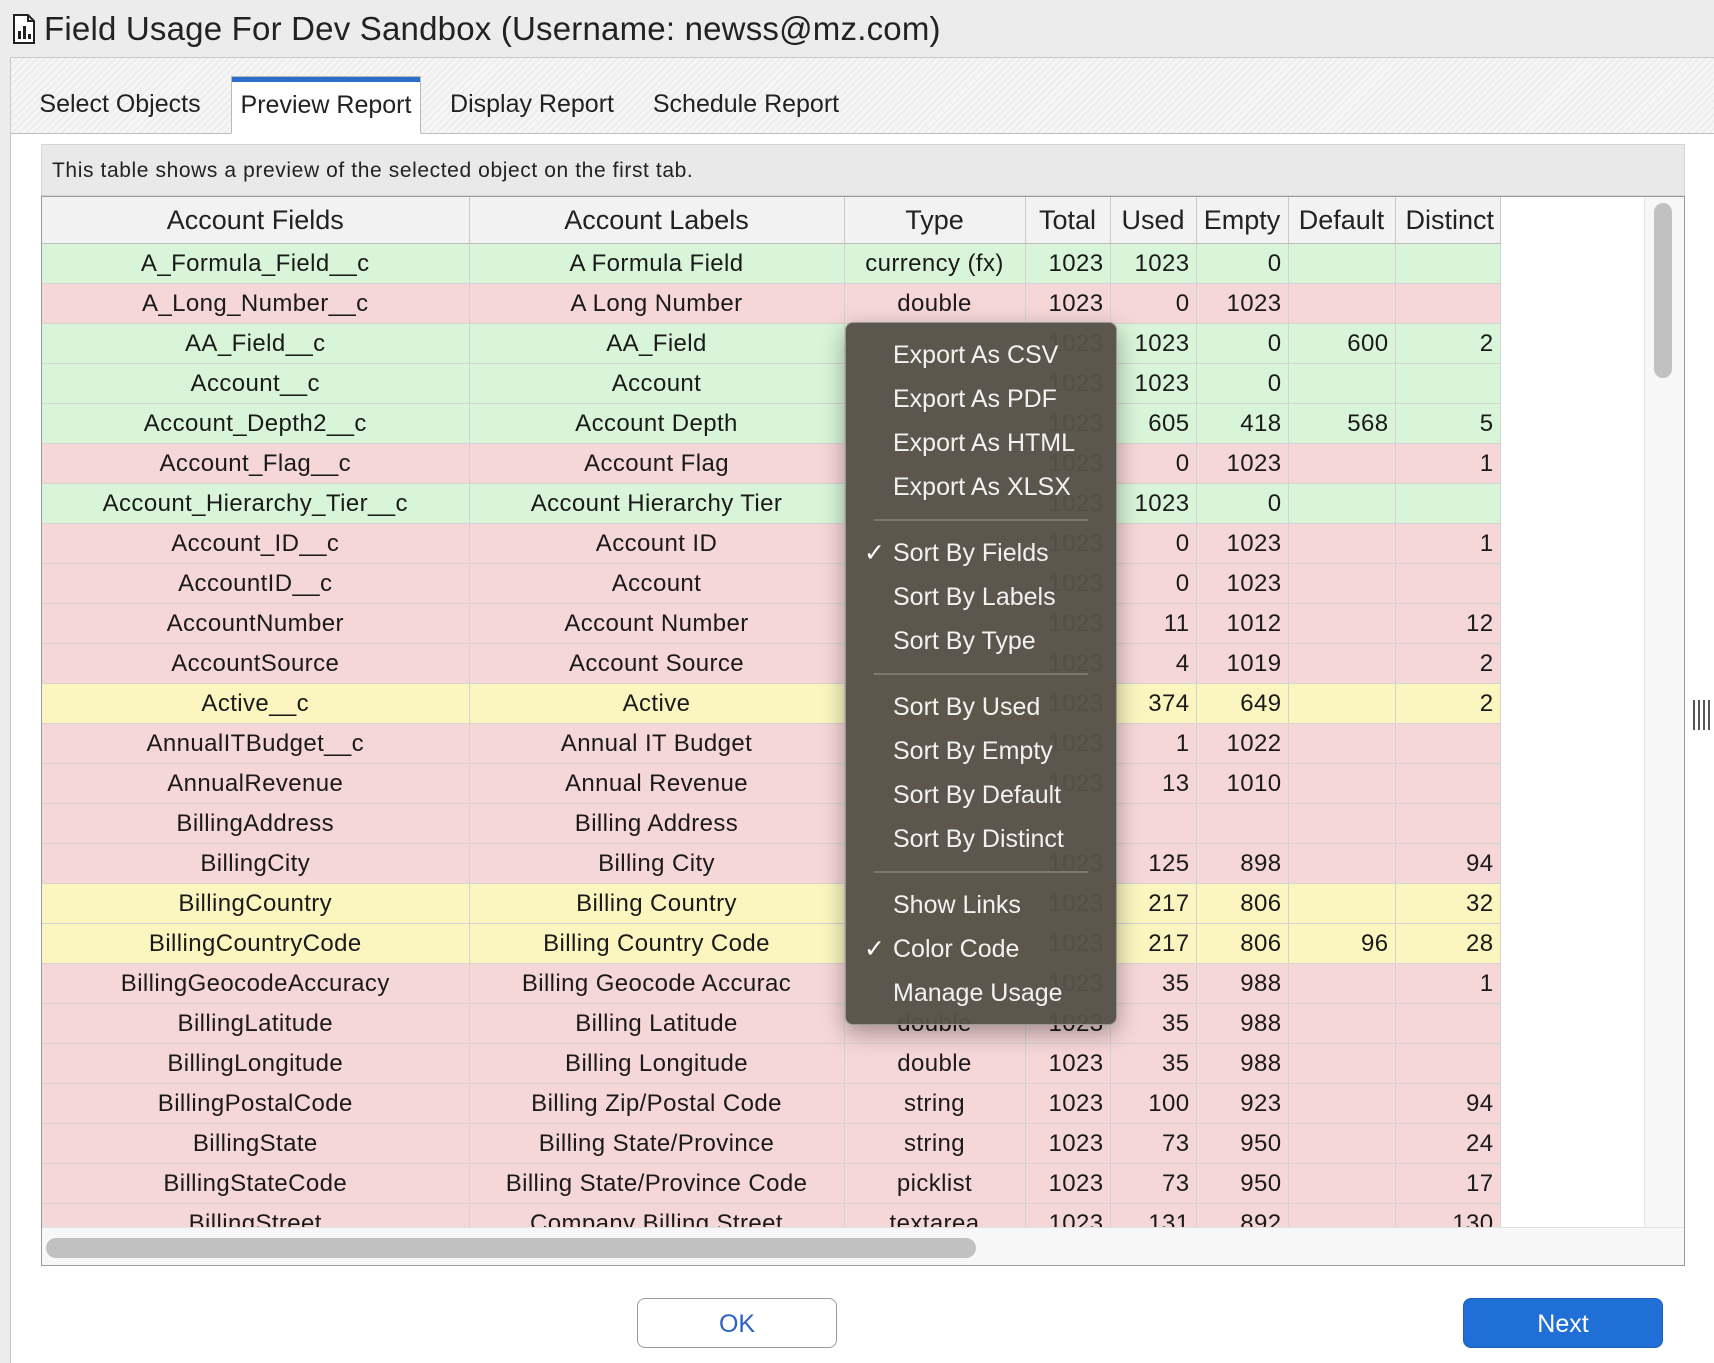 The width and height of the screenshot is (1714, 1363). What do you see at coordinates (981, 949) in the screenshot?
I see `menu-item-color-code: ✓ Color Code` at bounding box center [981, 949].